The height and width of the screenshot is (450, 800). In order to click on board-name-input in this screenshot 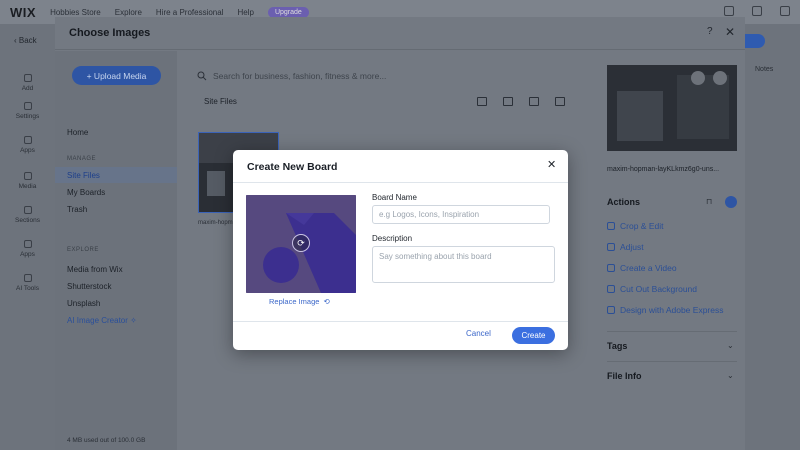, I will do `click(461, 214)`.